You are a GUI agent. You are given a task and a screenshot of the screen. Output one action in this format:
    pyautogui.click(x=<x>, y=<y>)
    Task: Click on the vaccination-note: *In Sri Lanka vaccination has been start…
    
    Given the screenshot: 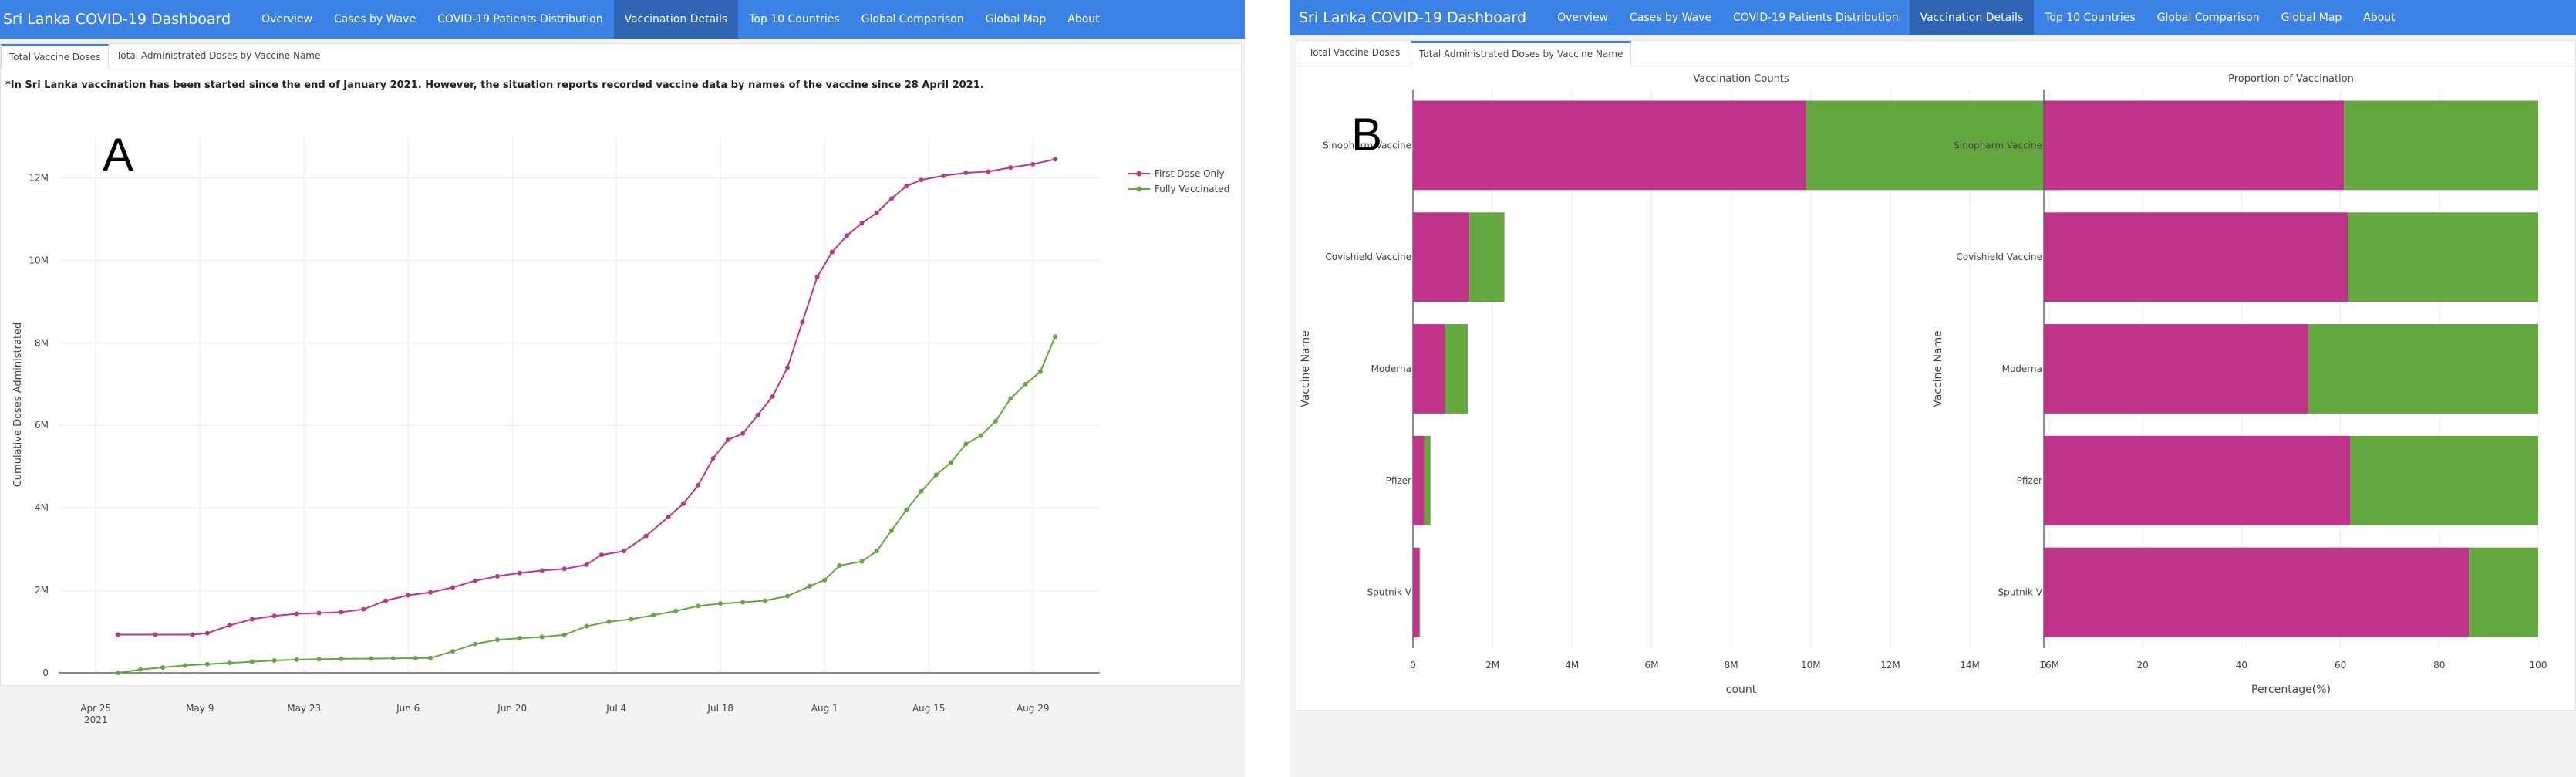 What is the action you would take?
    pyautogui.click(x=494, y=85)
    